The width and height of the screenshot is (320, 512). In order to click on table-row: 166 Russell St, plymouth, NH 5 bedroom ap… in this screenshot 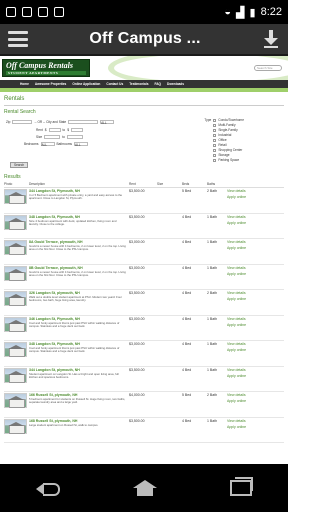, I will do `click(144, 405)`.